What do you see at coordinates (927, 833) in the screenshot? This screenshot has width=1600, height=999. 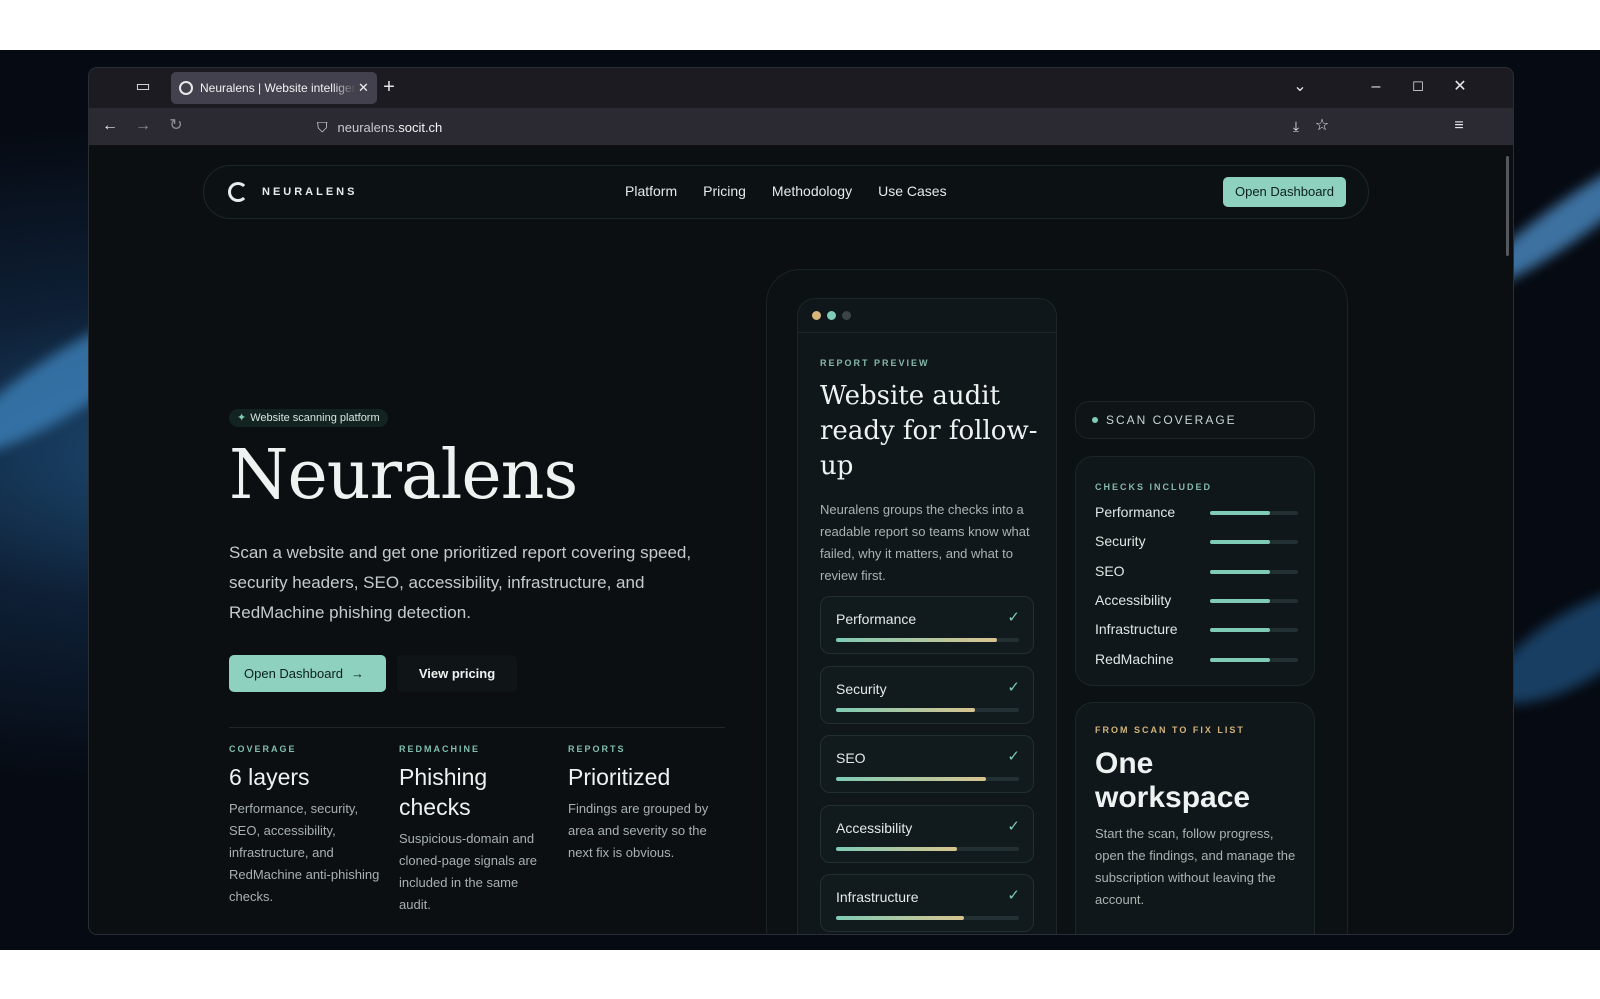 I see `report-check-item: Accessibility ✓` at bounding box center [927, 833].